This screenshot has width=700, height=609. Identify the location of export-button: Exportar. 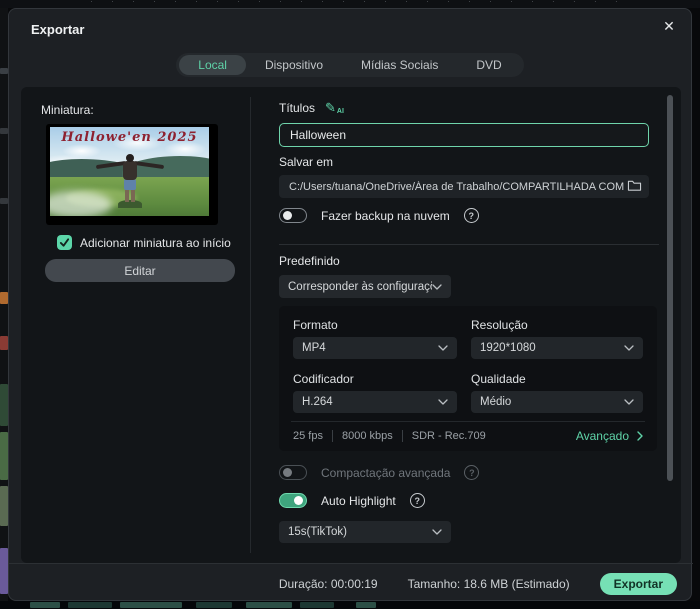
(638, 584).